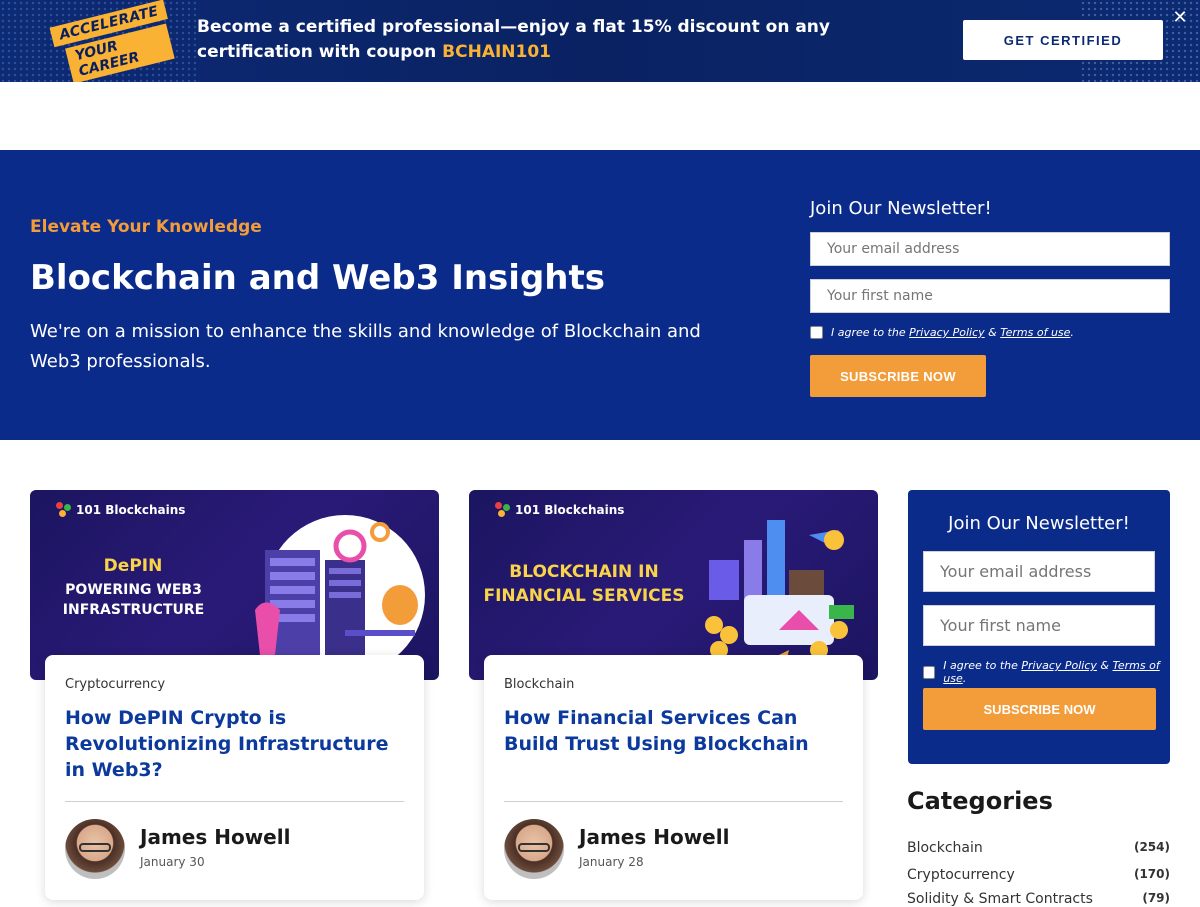 The image size is (1200, 907). I want to click on category-label: Blockchain, so click(945, 848).